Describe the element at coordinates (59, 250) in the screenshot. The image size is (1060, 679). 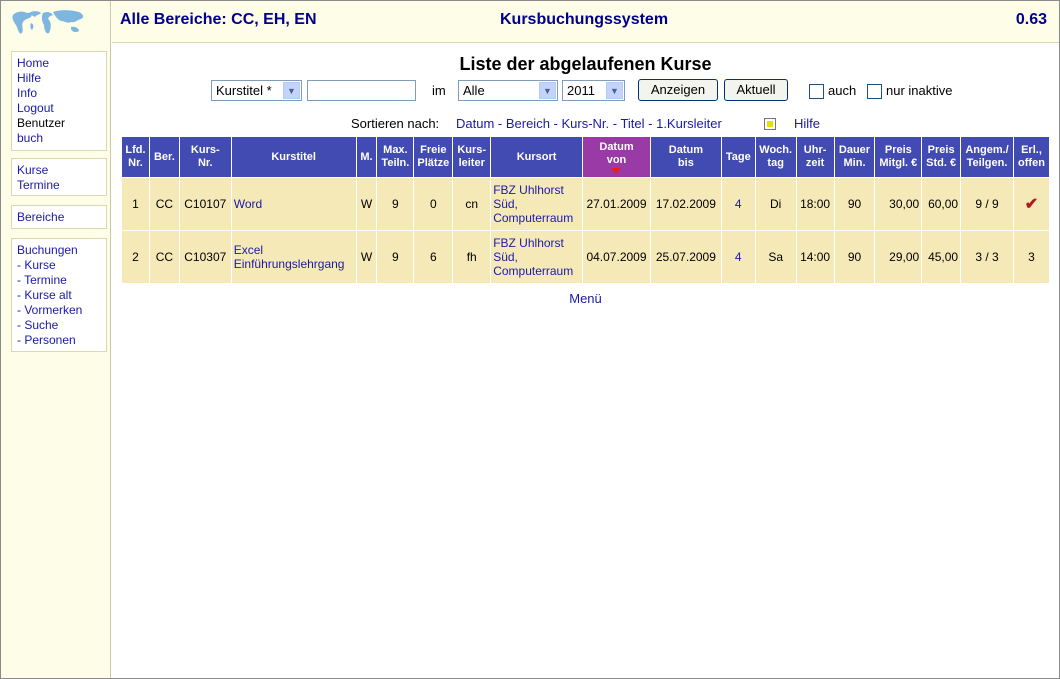
I see `sidebar-item-buchungen: Buchungen` at that location.